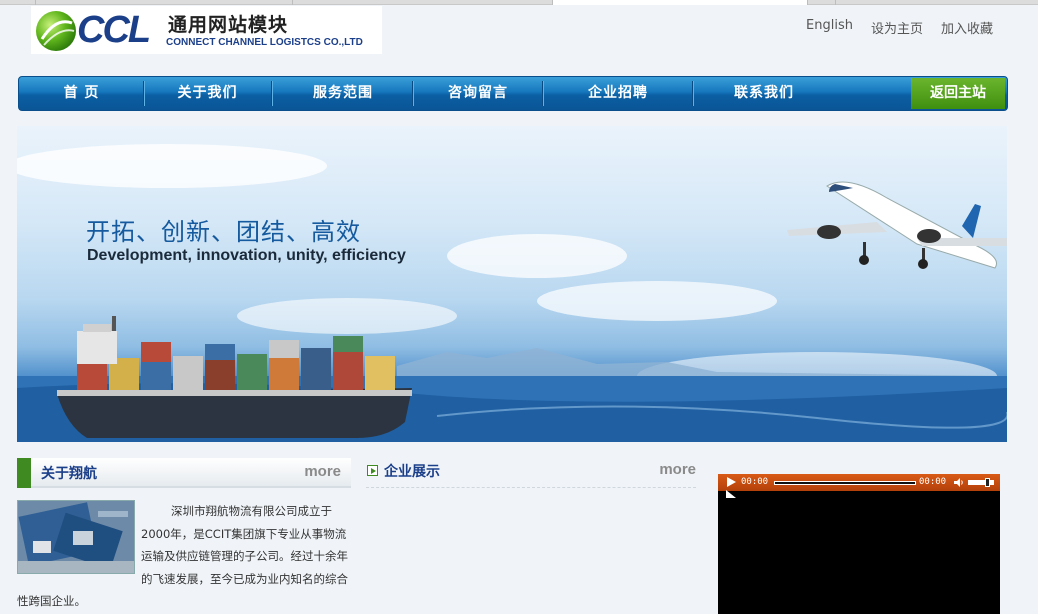  What do you see at coordinates (114, 30) in the screenshot?
I see `logo-text: CCL` at bounding box center [114, 30].